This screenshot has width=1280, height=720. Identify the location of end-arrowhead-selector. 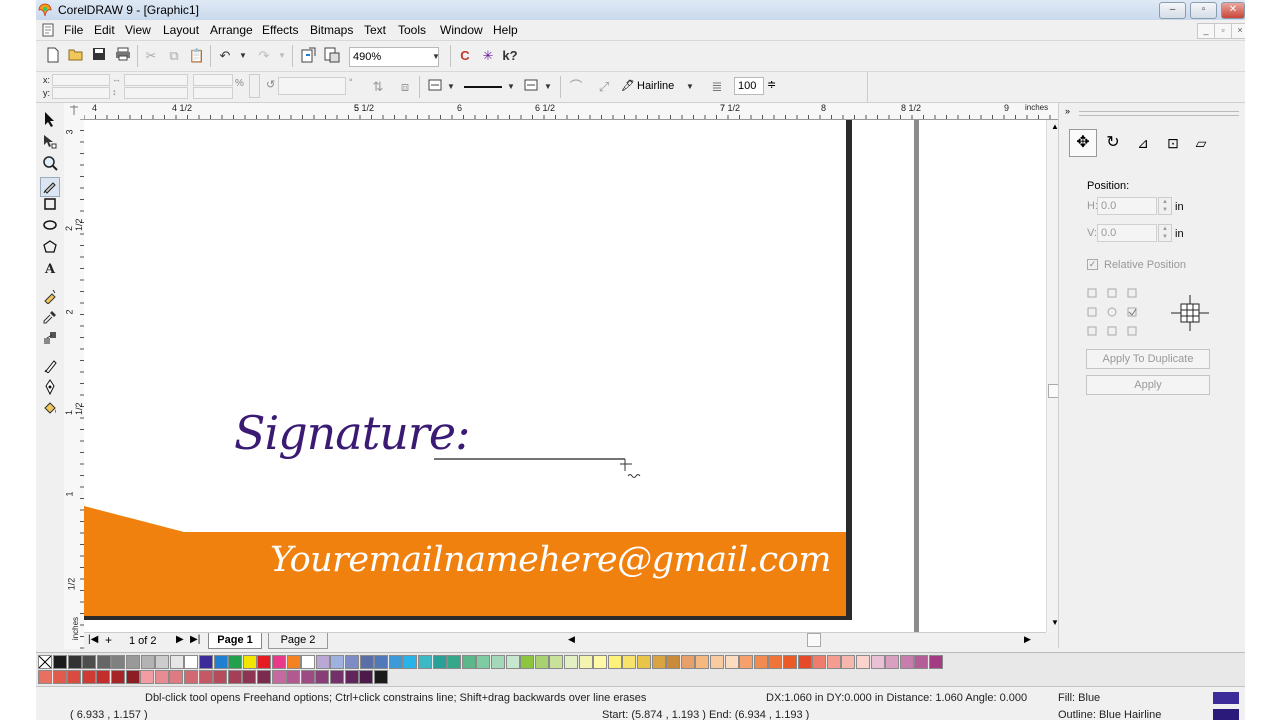
(531, 87).